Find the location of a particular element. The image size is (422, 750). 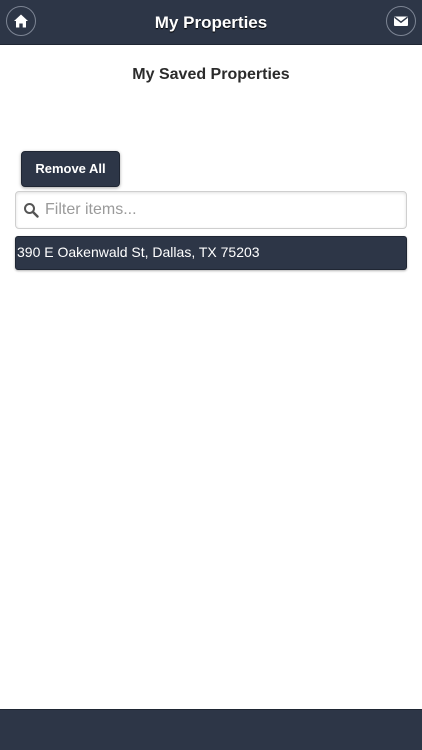

home-icon is located at coordinates (21, 21).